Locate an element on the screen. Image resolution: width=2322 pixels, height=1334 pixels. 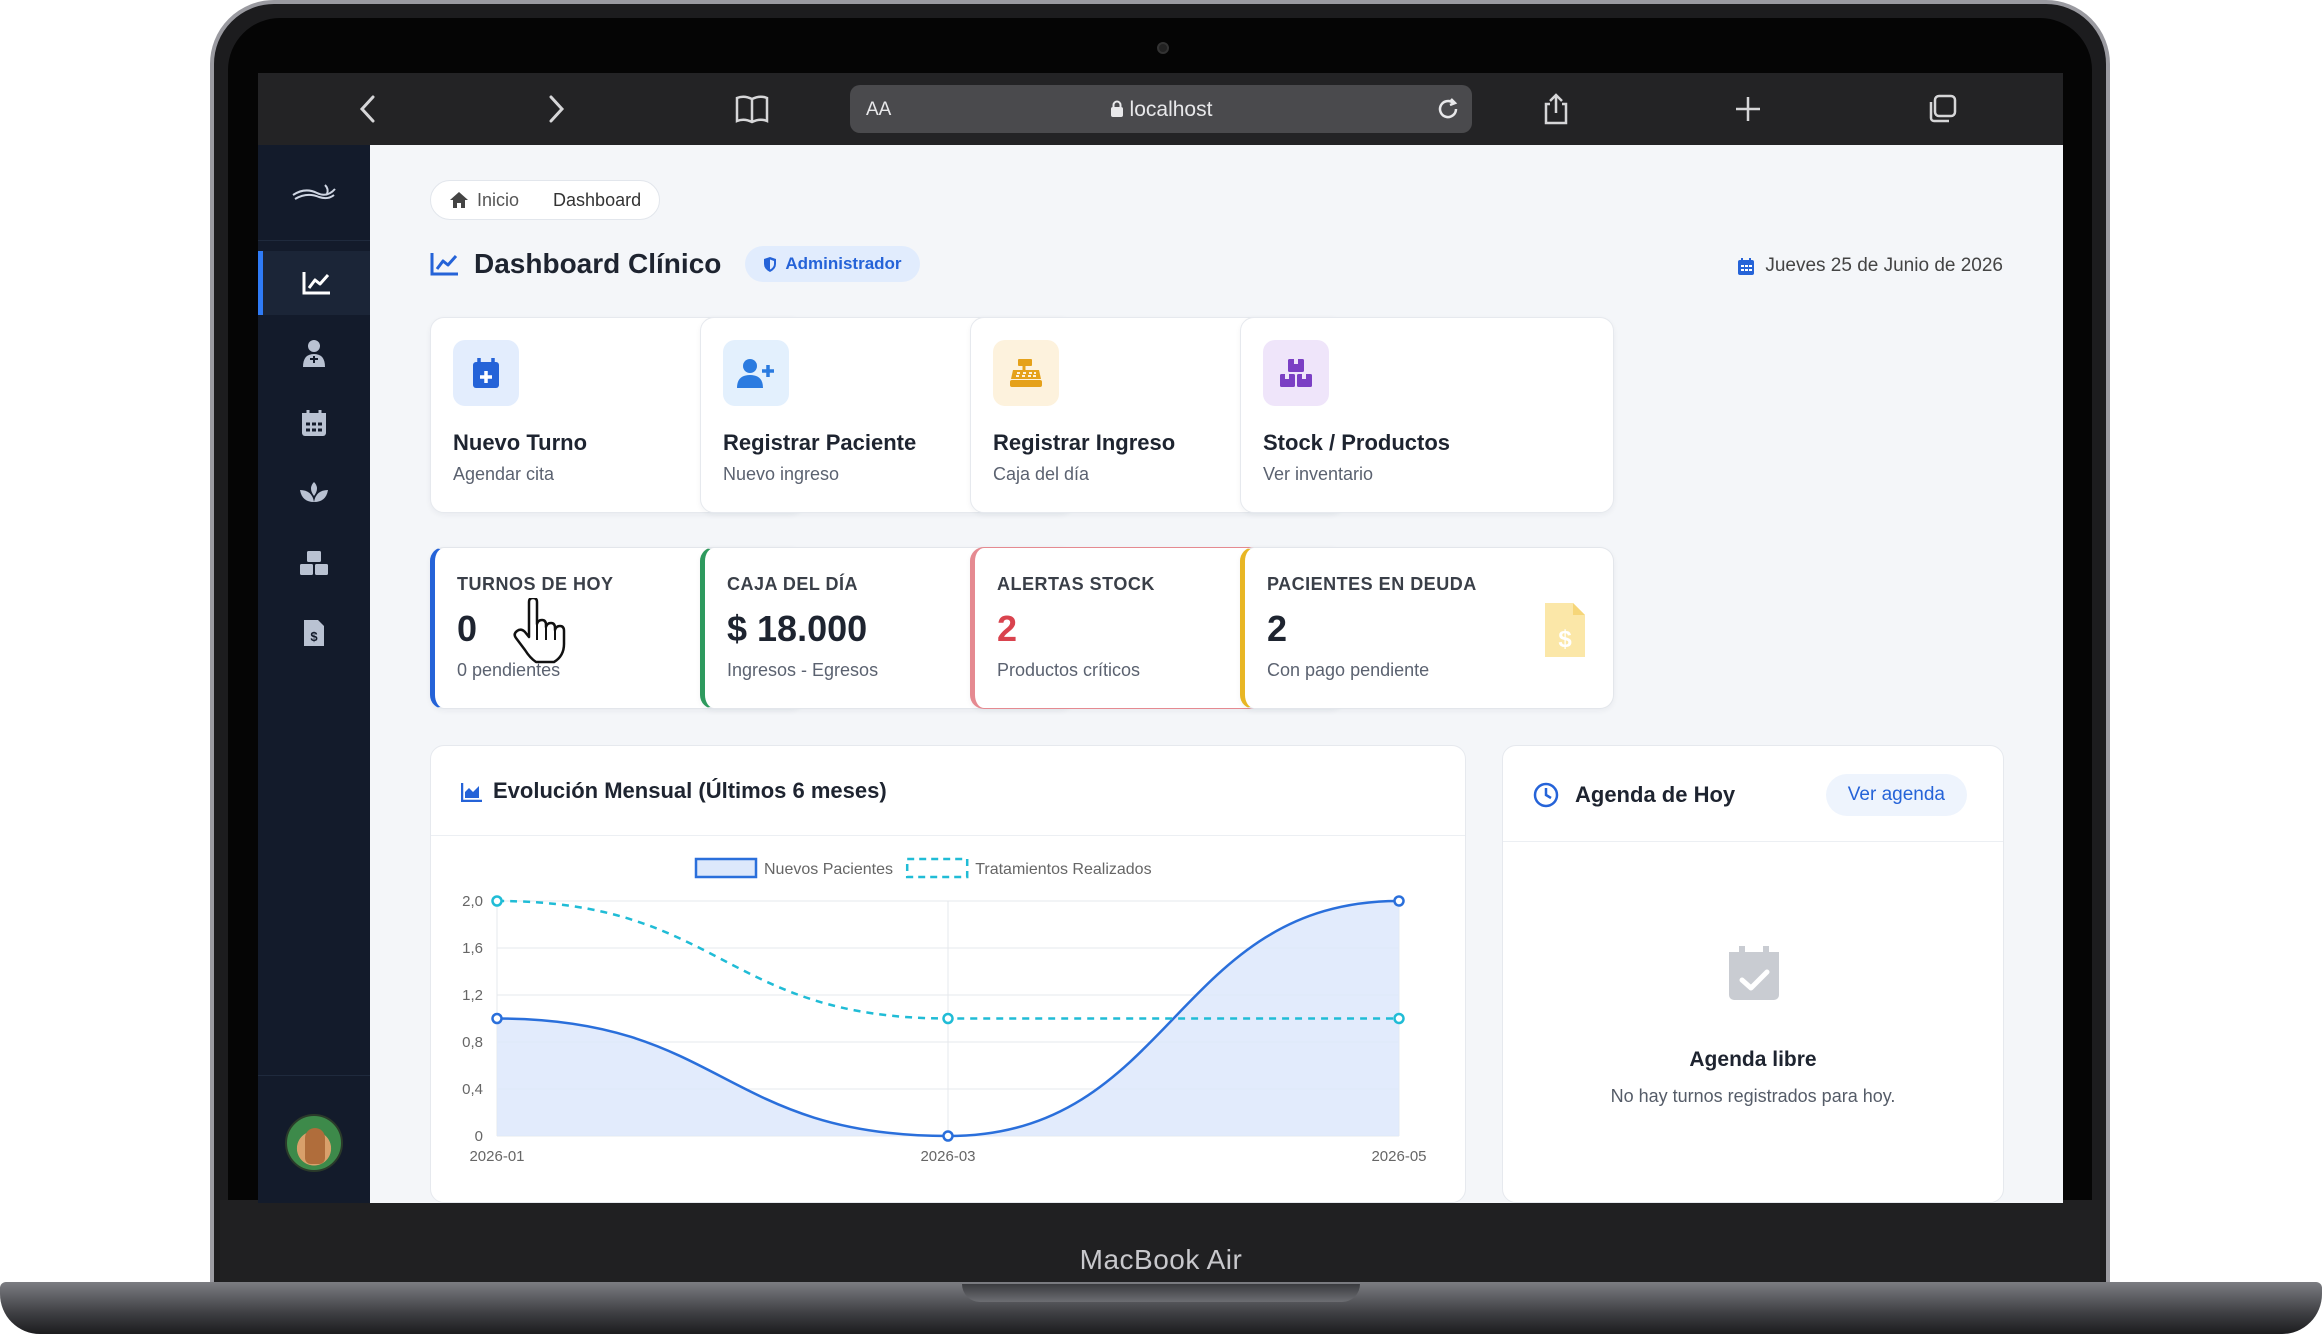
reload-icon is located at coordinates (1448, 109).